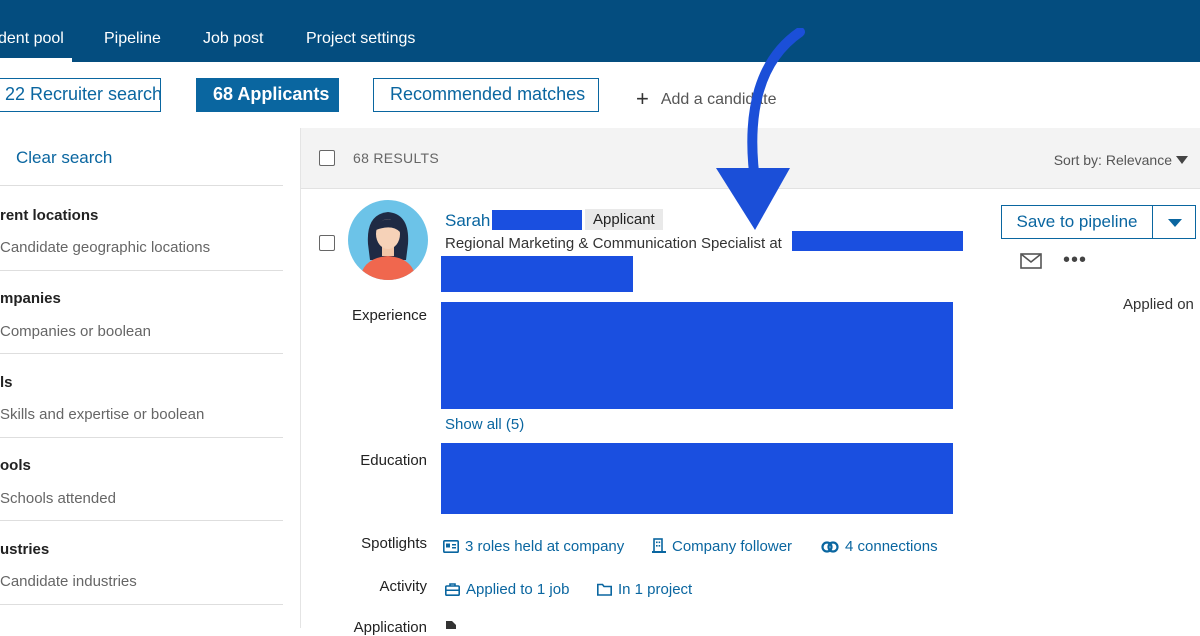 Image resolution: width=1200 pixels, height=636 pixels. What do you see at coordinates (132, 39) in the screenshot?
I see `tab-pipeline: Pipeline` at bounding box center [132, 39].